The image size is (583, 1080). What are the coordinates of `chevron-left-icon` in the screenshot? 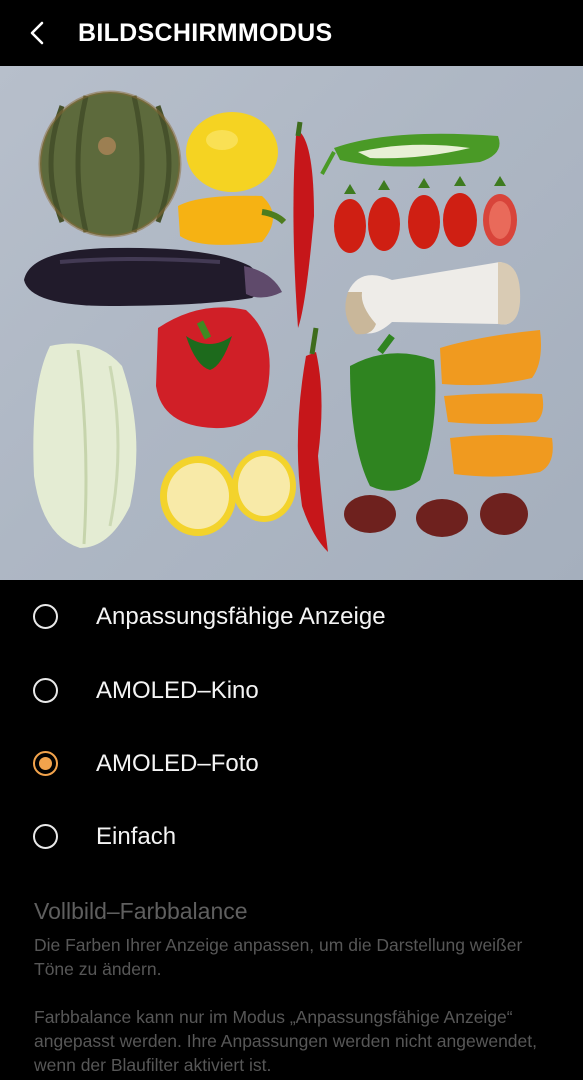 It's located at (37, 33).